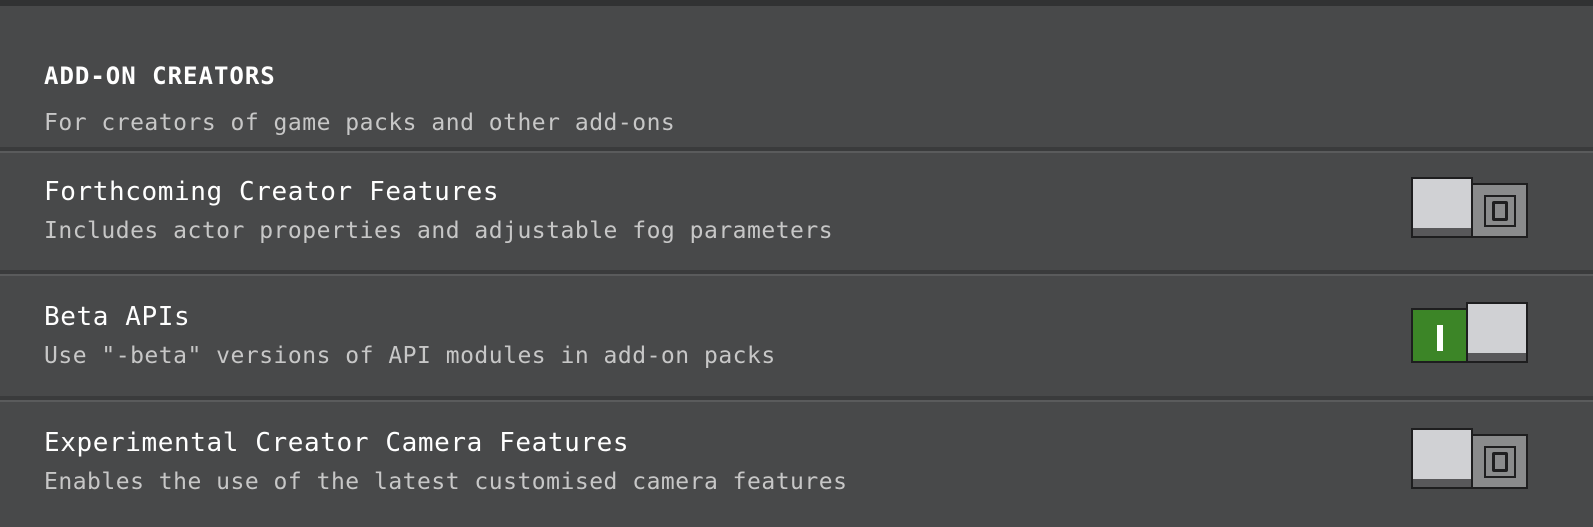  I want to click on forthcoming-creator-features-toggle, so click(1469, 207).